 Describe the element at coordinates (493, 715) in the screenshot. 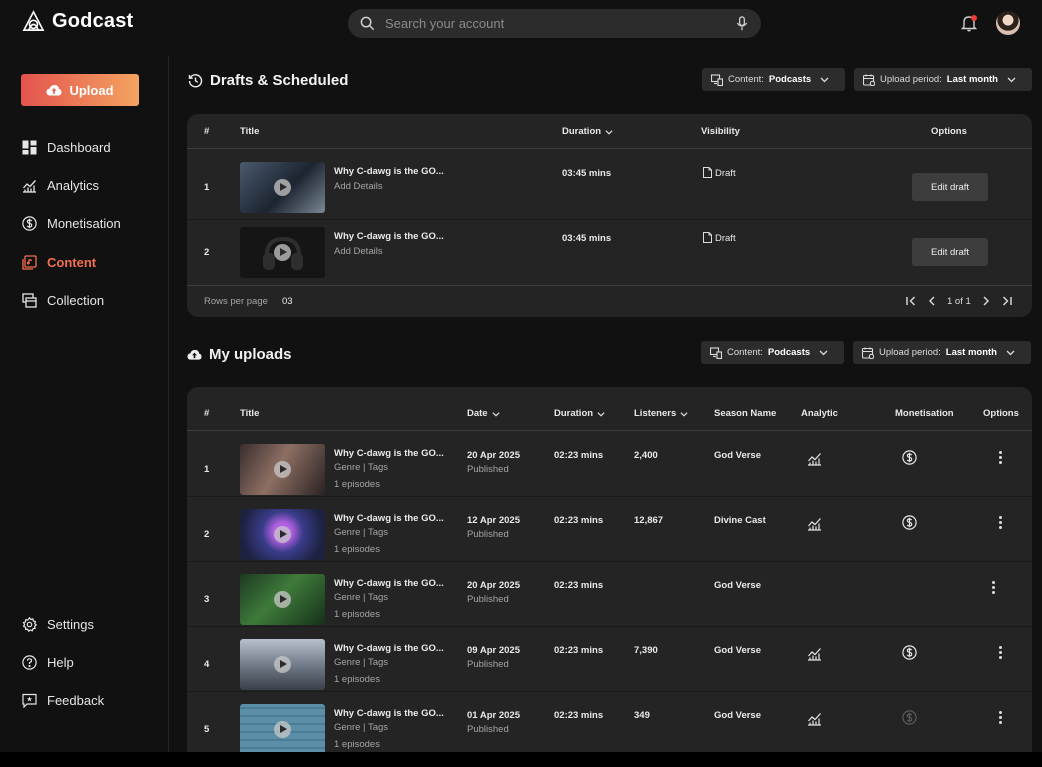

I see `upload-date: 01 Apr 2025` at that location.